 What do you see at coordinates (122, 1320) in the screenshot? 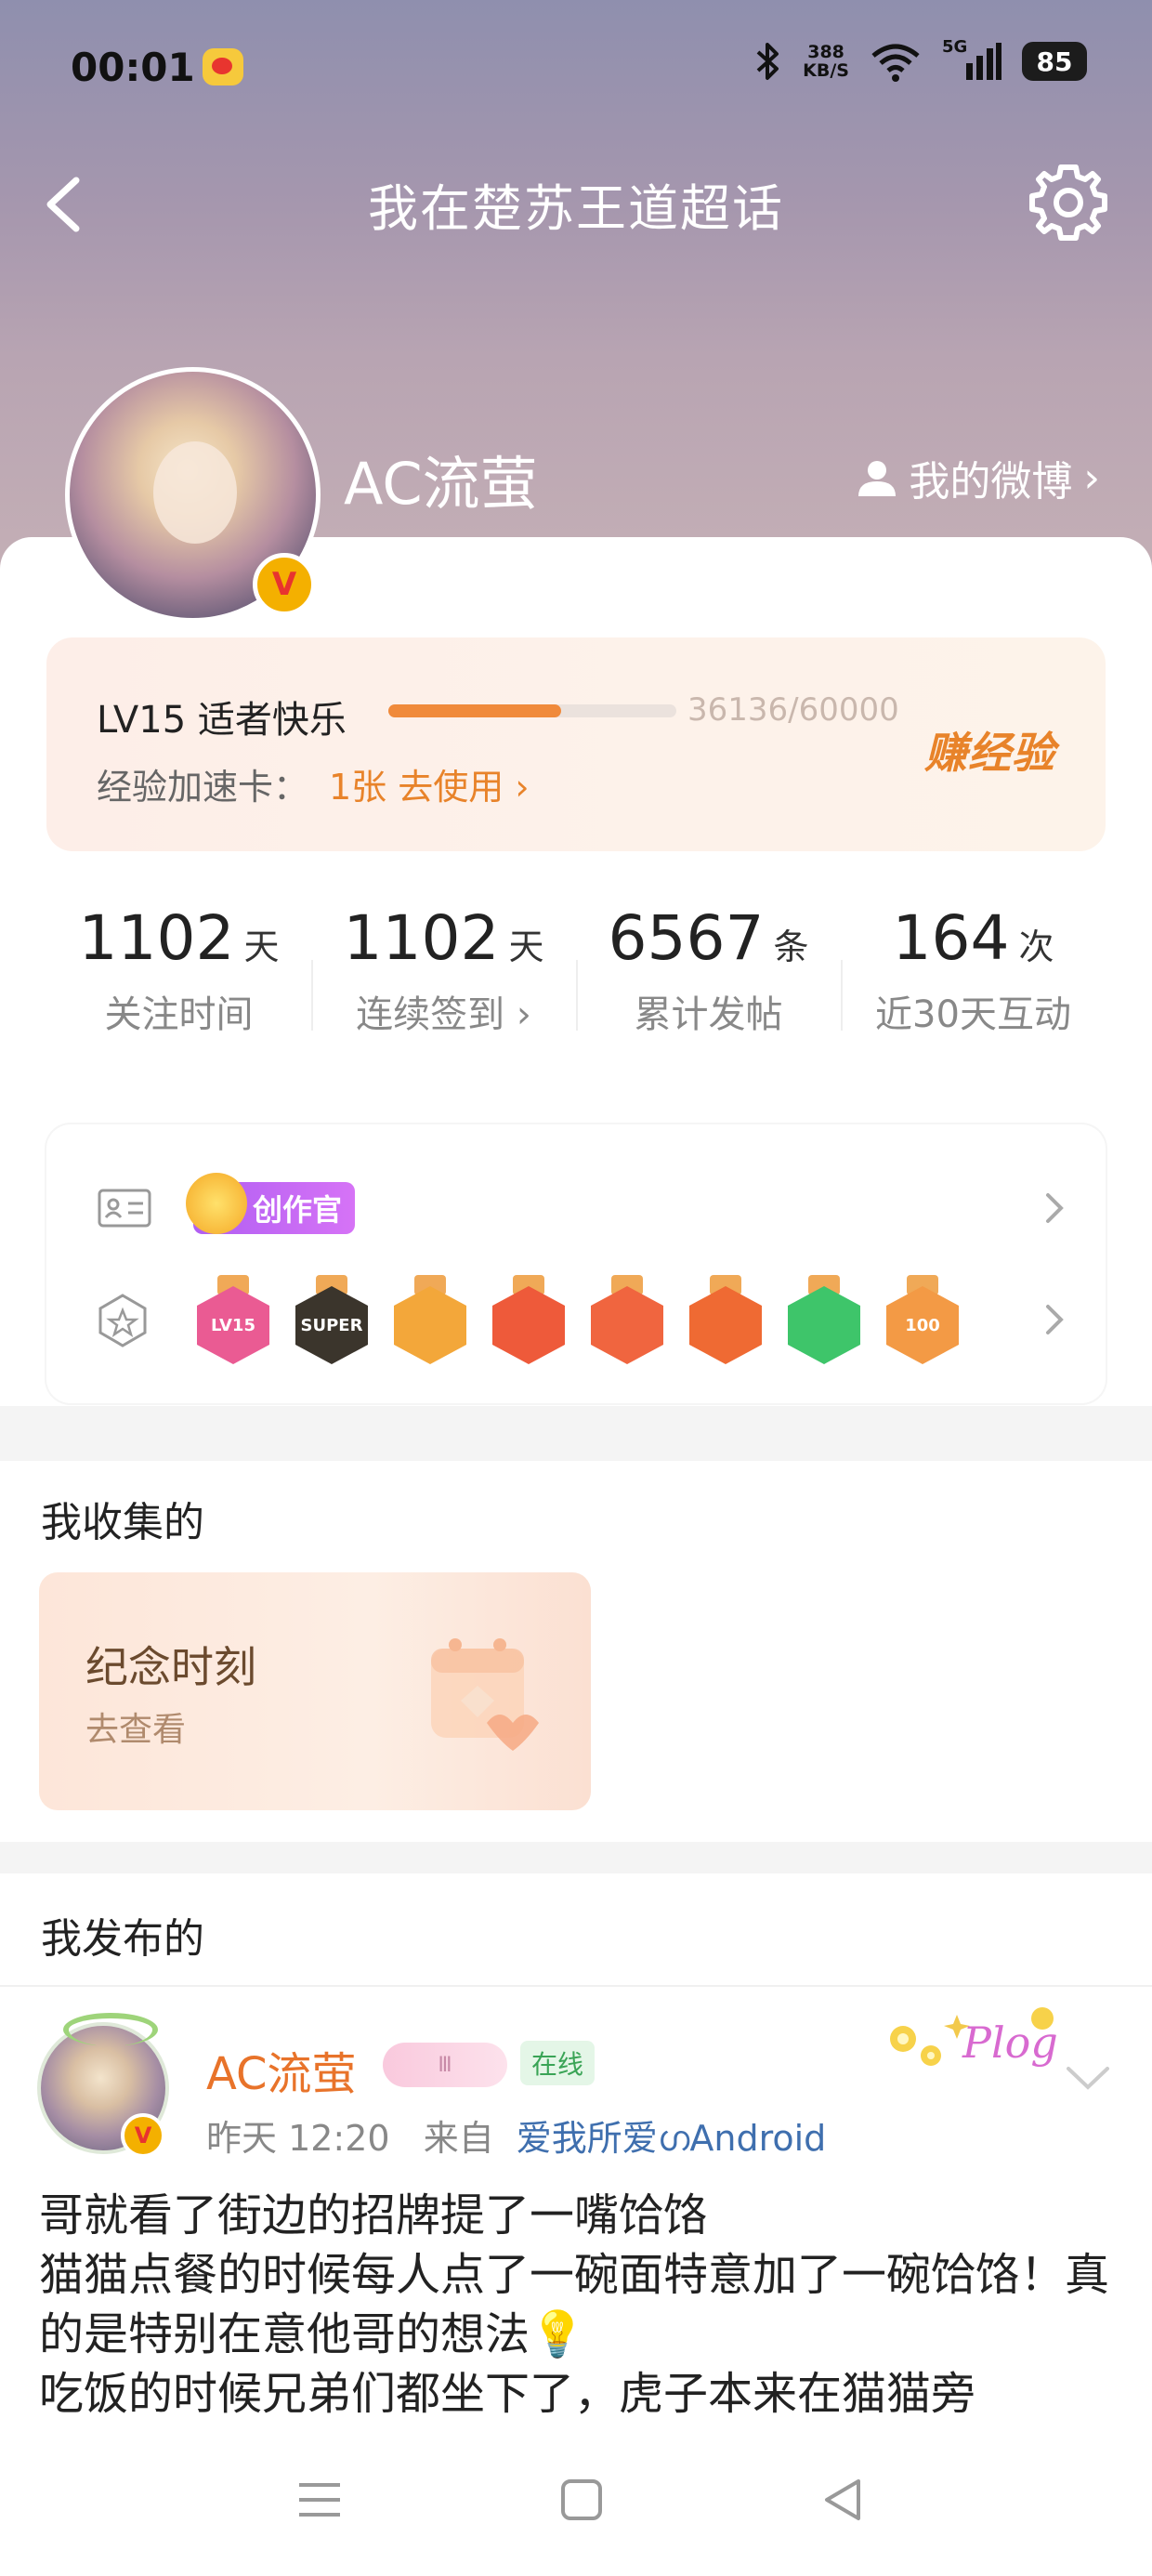
I see `medal-icon` at bounding box center [122, 1320].